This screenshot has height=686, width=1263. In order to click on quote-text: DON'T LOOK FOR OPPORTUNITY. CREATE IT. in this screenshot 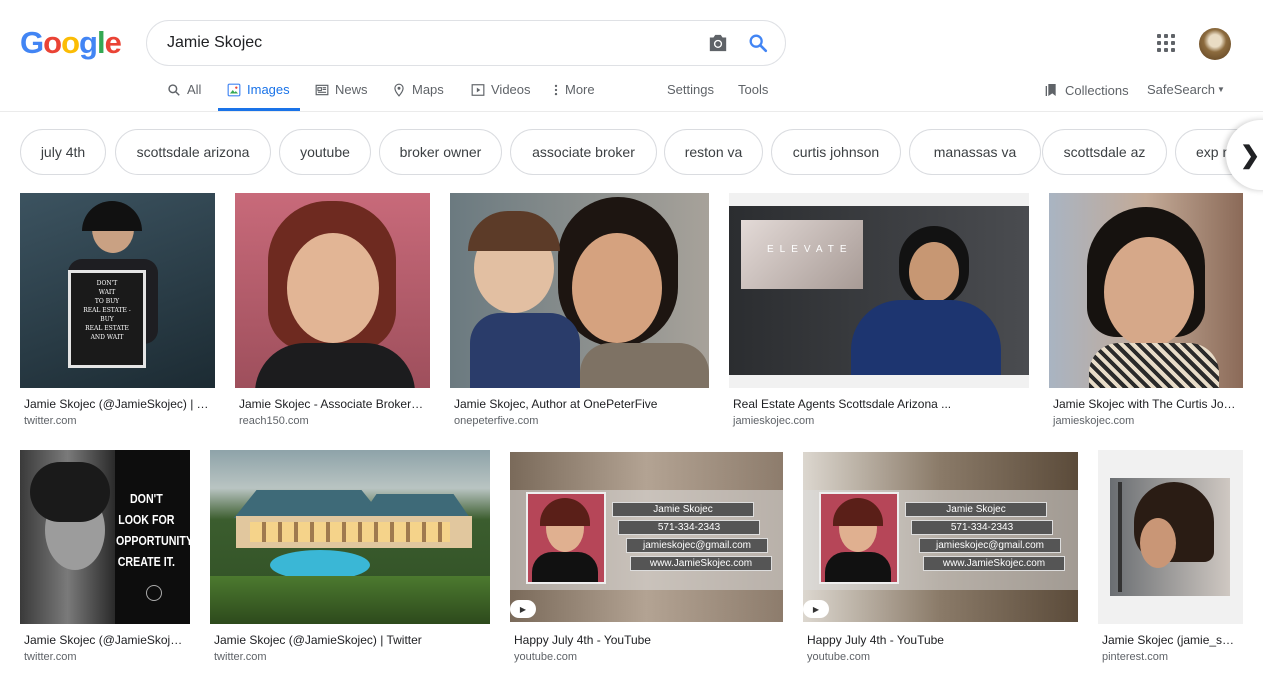, I will do `click(153, 530)`.